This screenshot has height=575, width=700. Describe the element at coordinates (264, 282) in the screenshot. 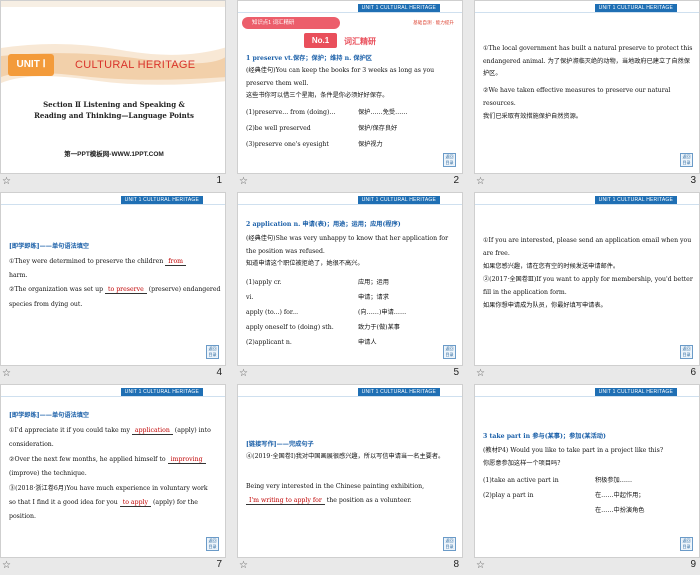

I see `phrase-en: (1)apply cr.` at that location.